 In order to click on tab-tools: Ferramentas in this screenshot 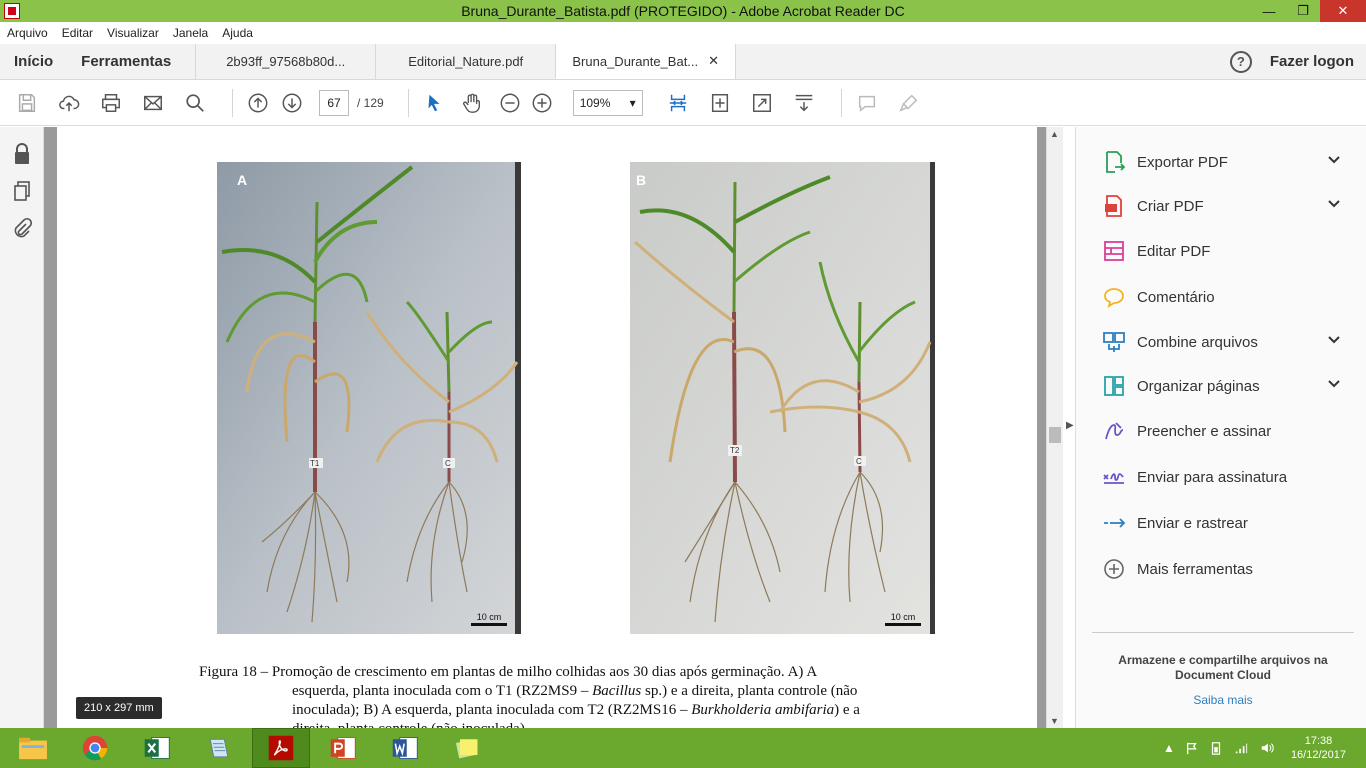, I will do `click(126, 61)`.